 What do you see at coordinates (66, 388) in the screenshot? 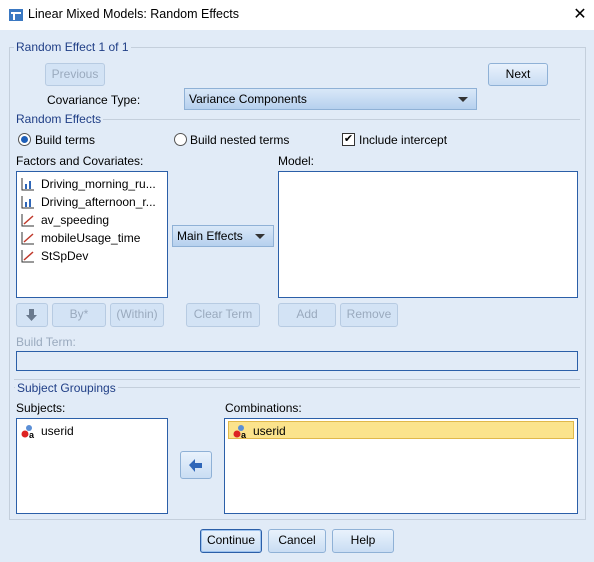
I see `subject-groupings-title: Subject Groupings` at bounding box center [66, 388].